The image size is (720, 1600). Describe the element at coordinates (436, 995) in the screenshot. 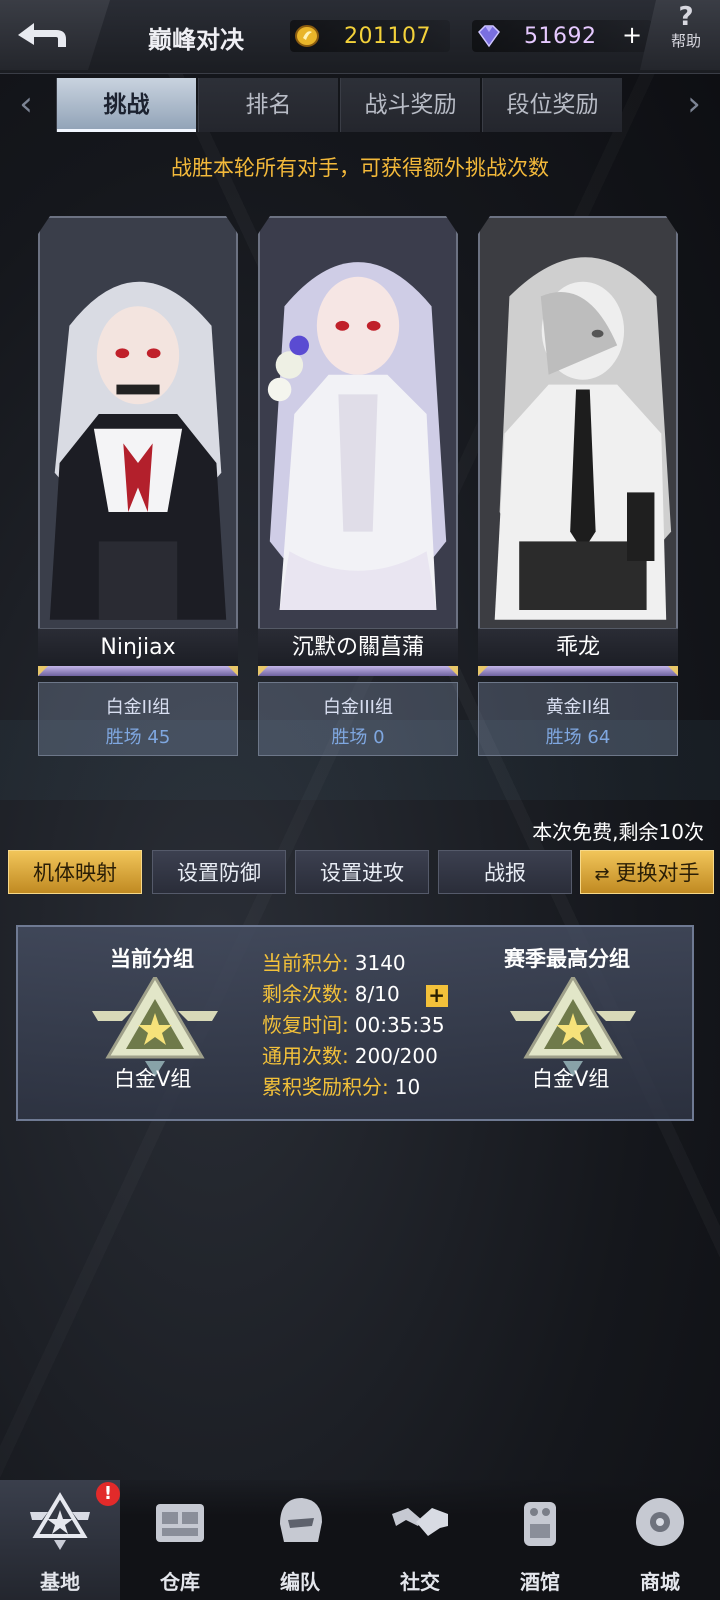

I see `add-attempts-button: +` at that location.